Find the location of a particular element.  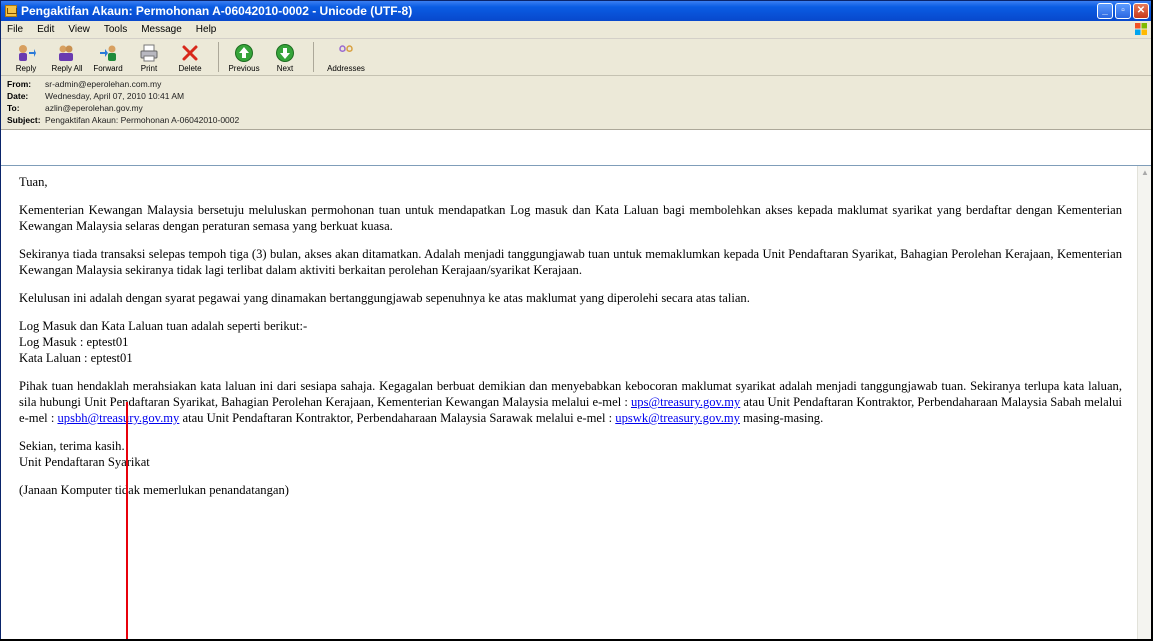

reply-icon is located at coordinates (27, 53).